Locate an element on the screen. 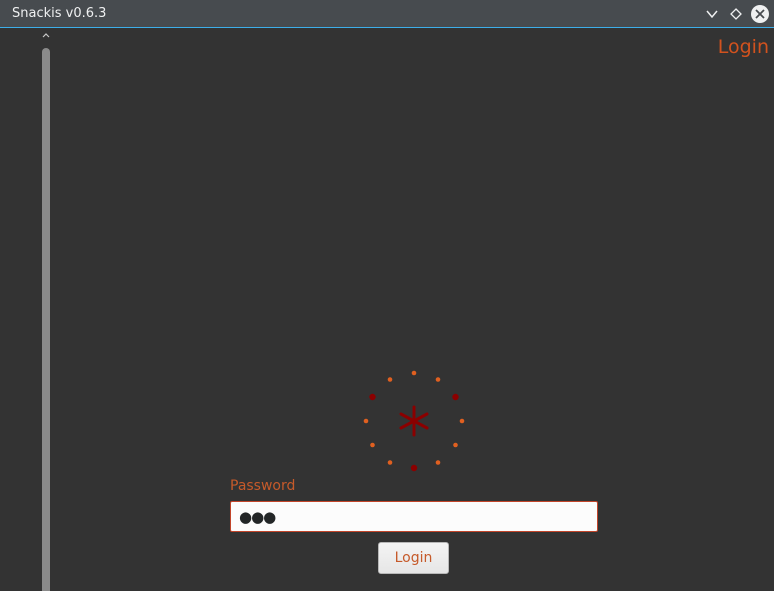 The width and height of the screenshot is (774, 591). chevron-down-icon is located at coordinates (712, 14).